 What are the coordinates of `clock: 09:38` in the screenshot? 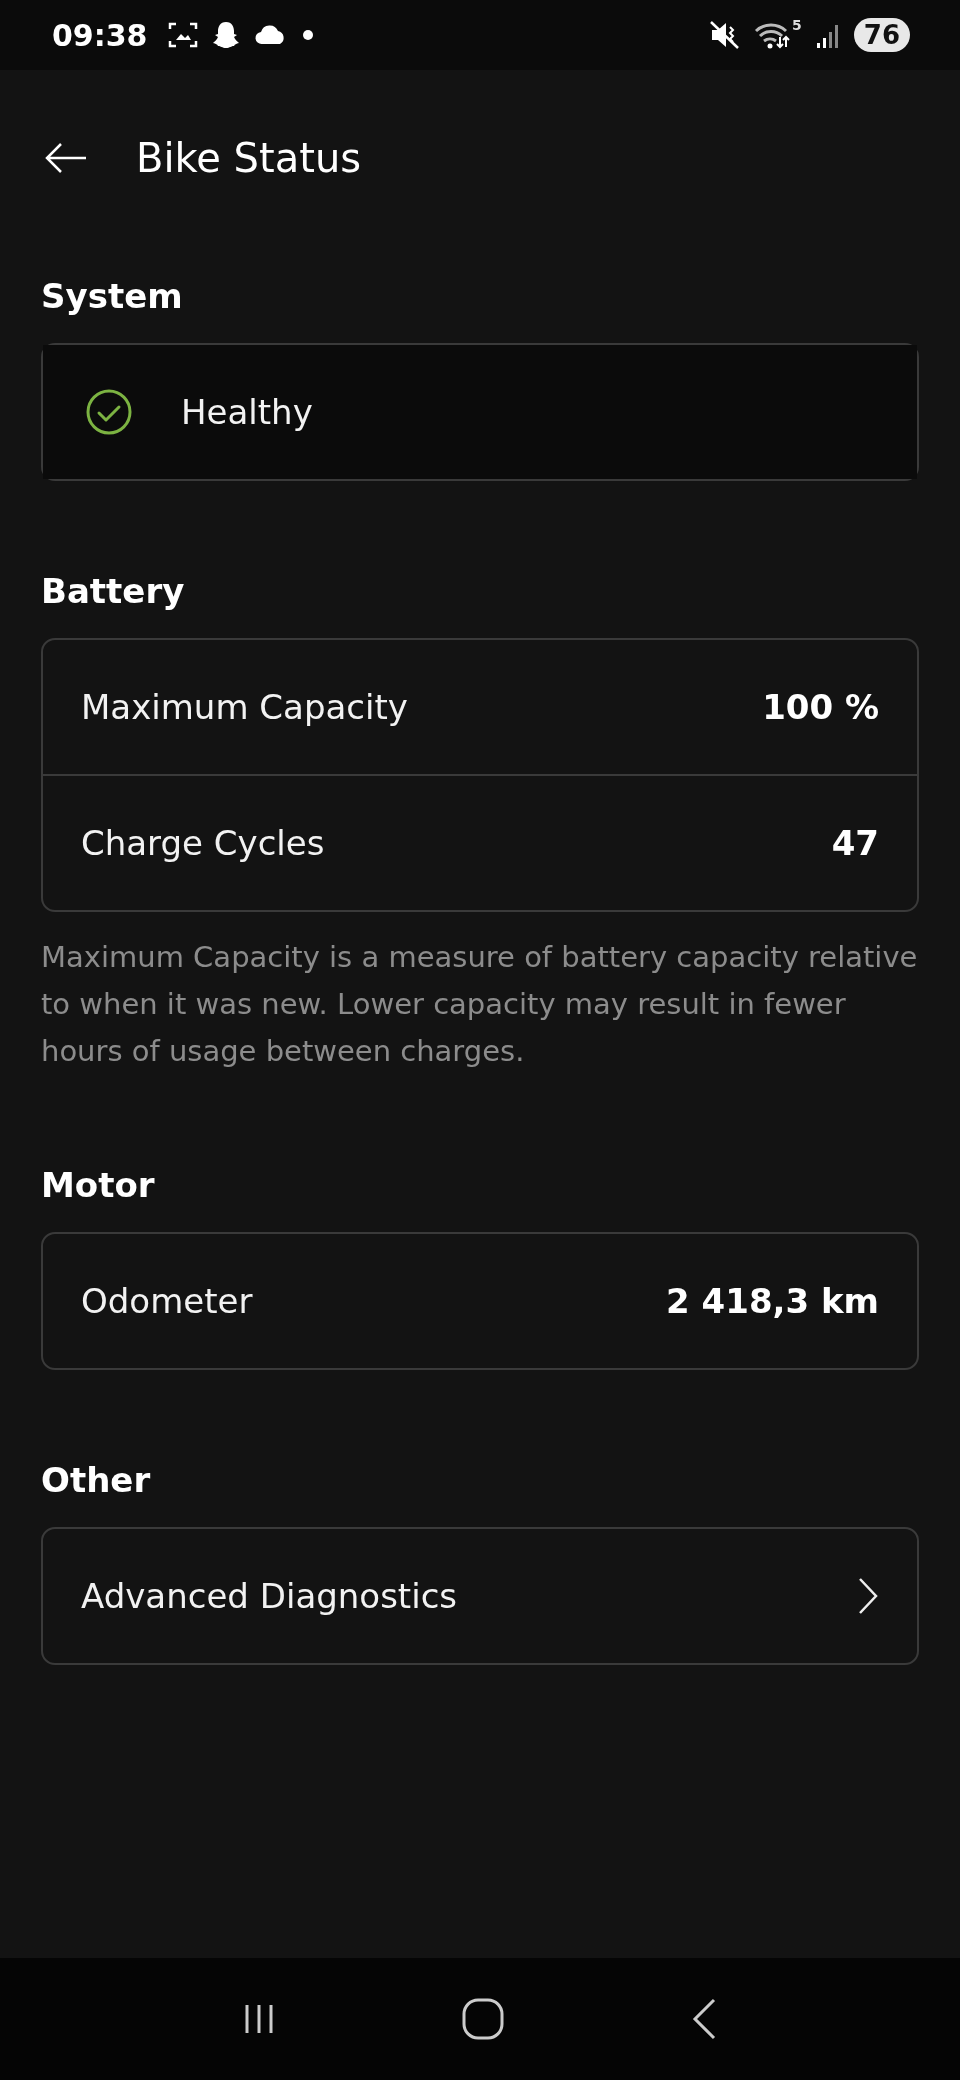 It's located at (100, 35).